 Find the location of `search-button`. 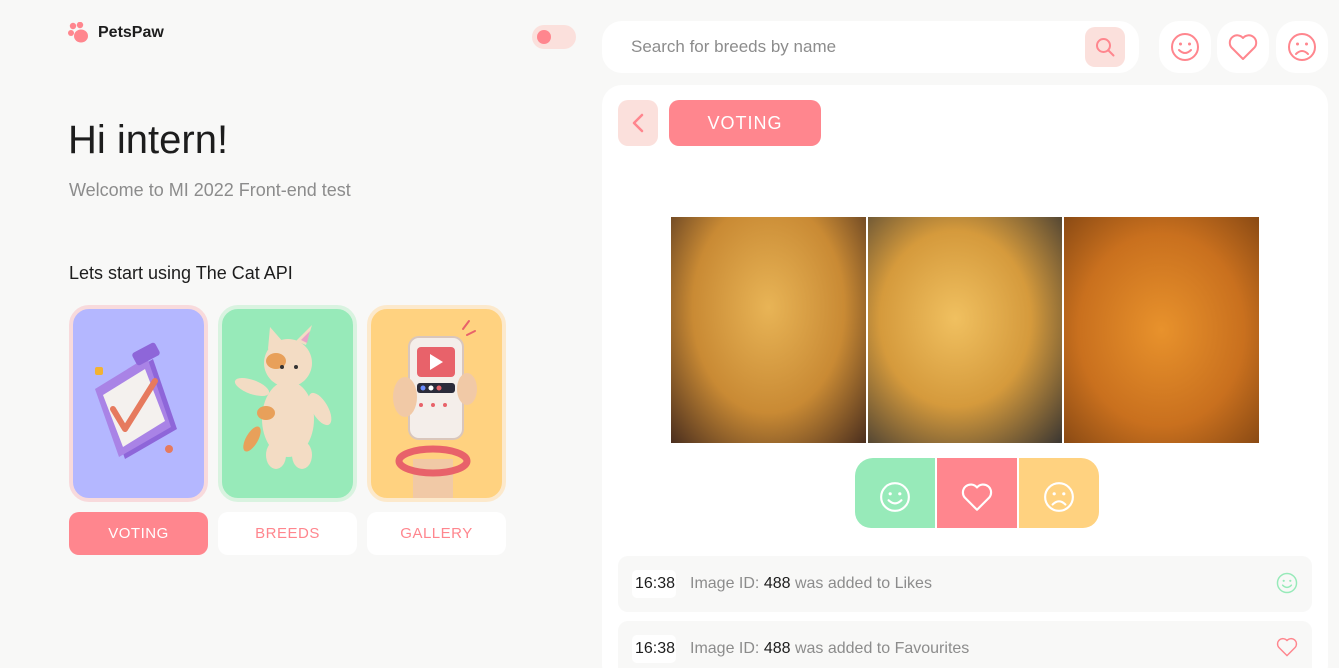

search-button is located at coordinates (1105, 47).